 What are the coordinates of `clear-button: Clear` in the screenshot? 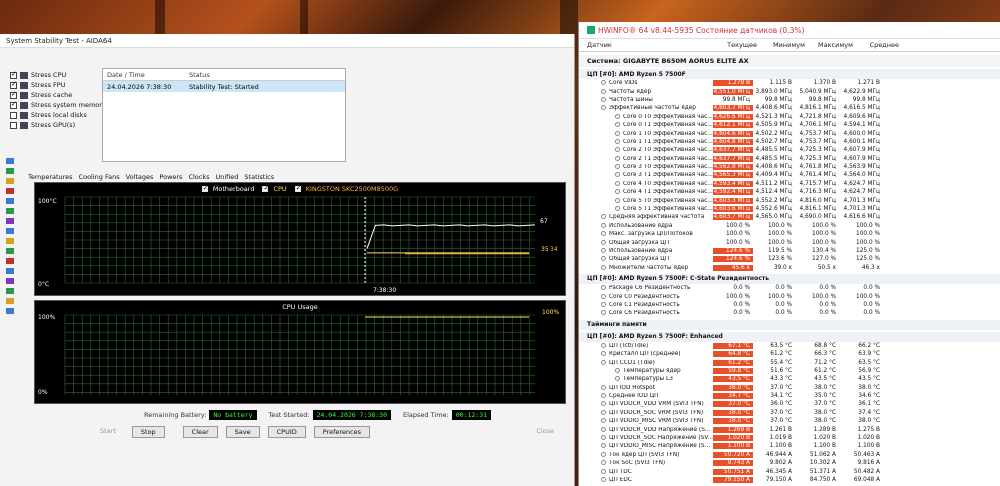 It's located at (200, 432).